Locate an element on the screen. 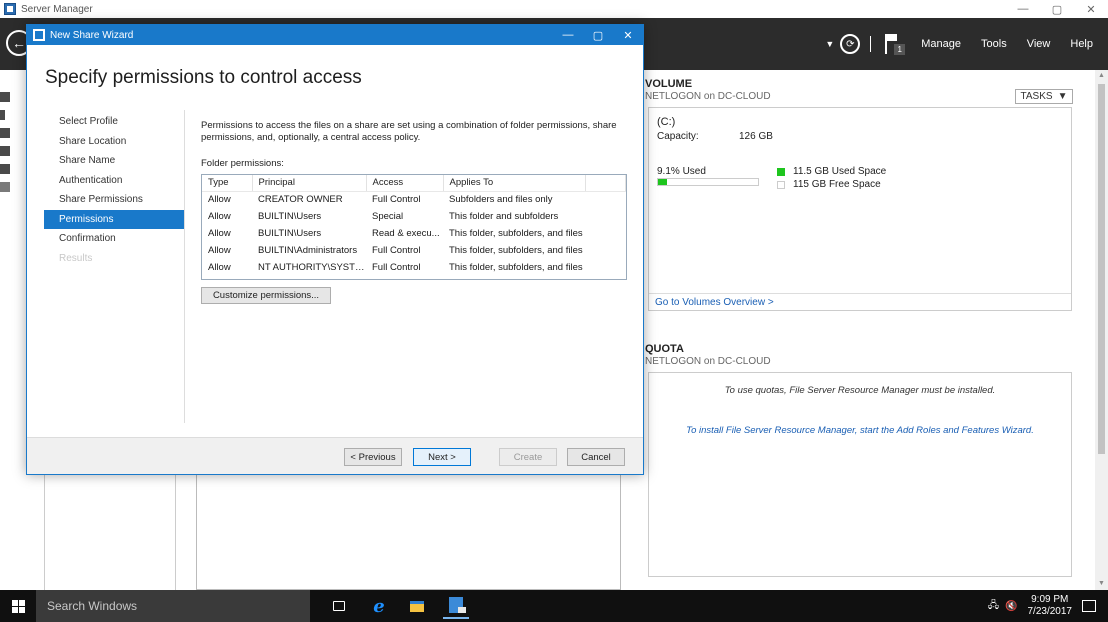 The image size is (1108, 622). file-explorer-icon is located at coordinates (417, 606).